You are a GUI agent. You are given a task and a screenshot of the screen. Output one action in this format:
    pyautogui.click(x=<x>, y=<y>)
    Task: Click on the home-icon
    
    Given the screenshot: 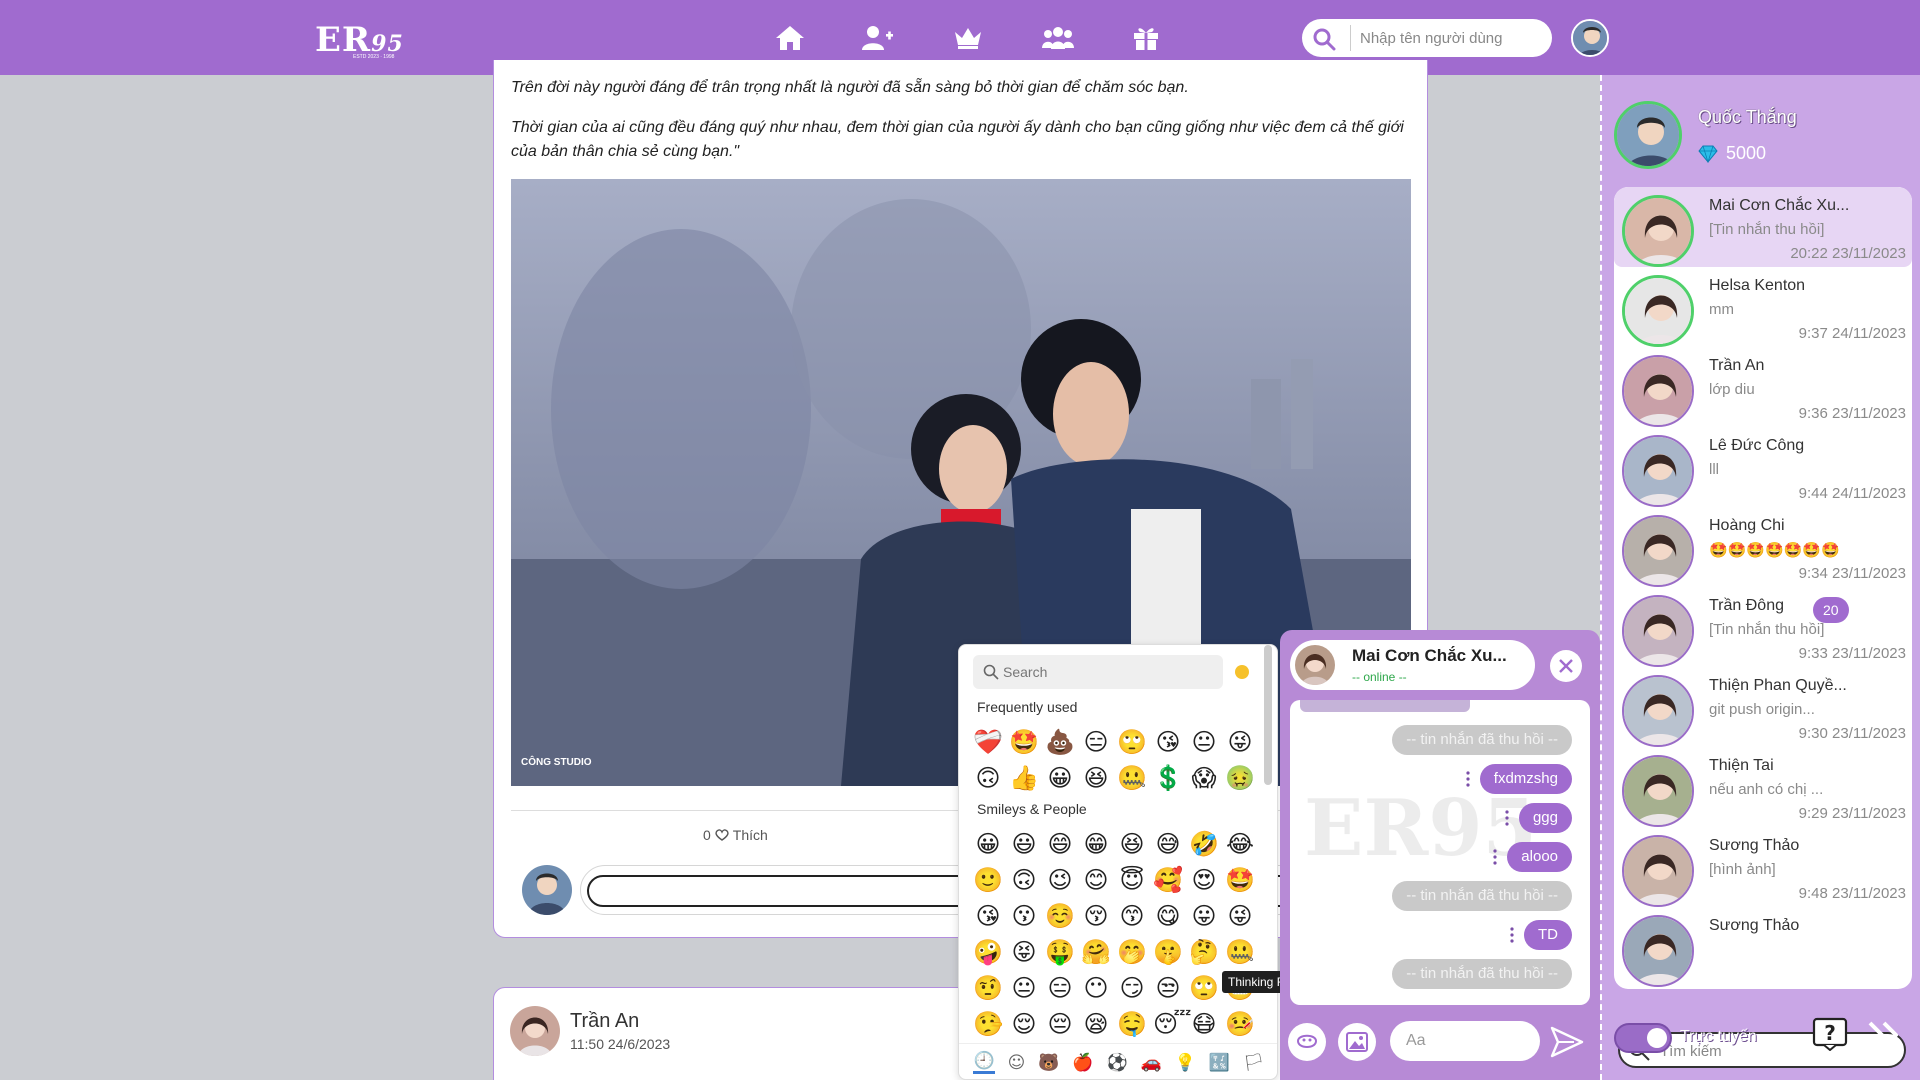 What is the action you would take?
    pyautogui.click(x=790, y=38)
    